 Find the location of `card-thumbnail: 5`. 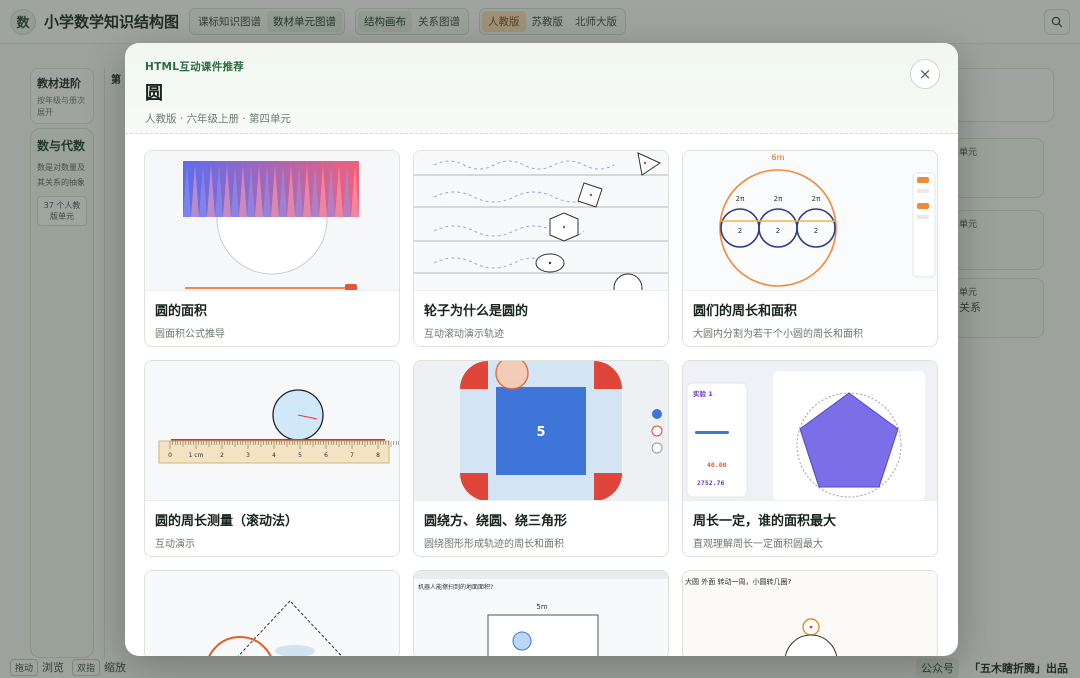

card-thumbnail: 5 is located at coordinates (541, 431).